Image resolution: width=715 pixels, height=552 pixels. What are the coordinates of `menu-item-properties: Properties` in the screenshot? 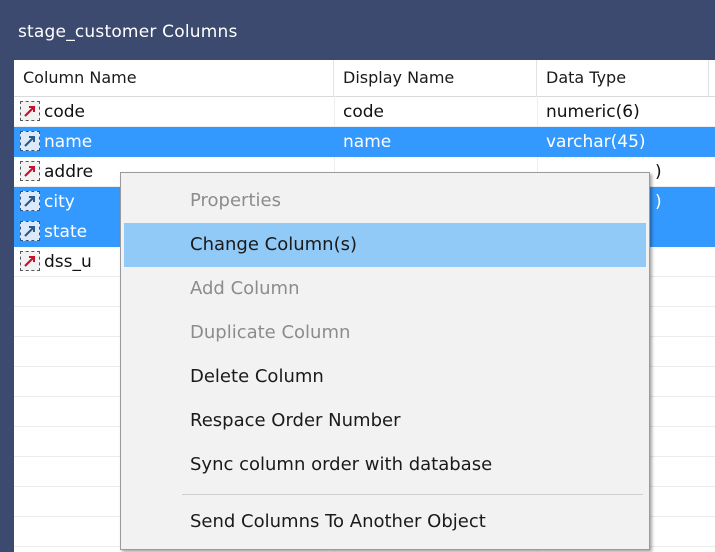 It's located at (385, 201).